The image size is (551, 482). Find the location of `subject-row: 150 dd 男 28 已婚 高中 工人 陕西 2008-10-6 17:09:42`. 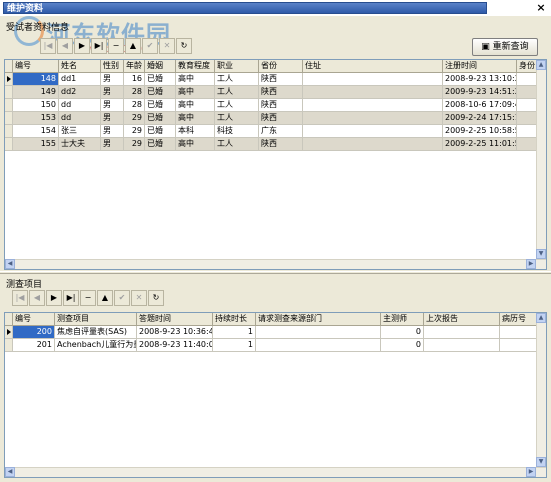

subject-row: 150 dd 男 28 已婚 高中 工人 陕西 2008-10-6 17:09:42 is located at coordinates (271, 105).